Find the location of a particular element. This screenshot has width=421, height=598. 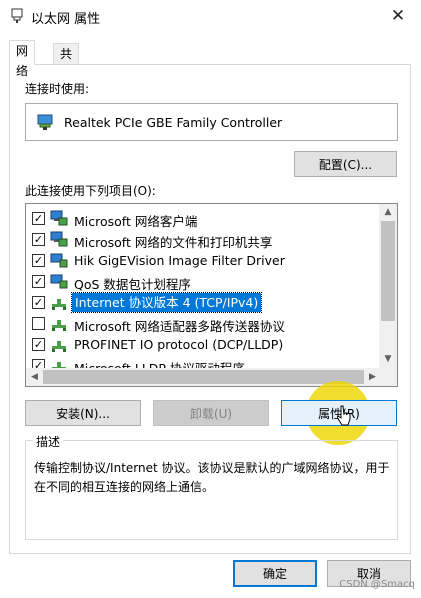

item-checkbox is located at coordinates (38, 323).